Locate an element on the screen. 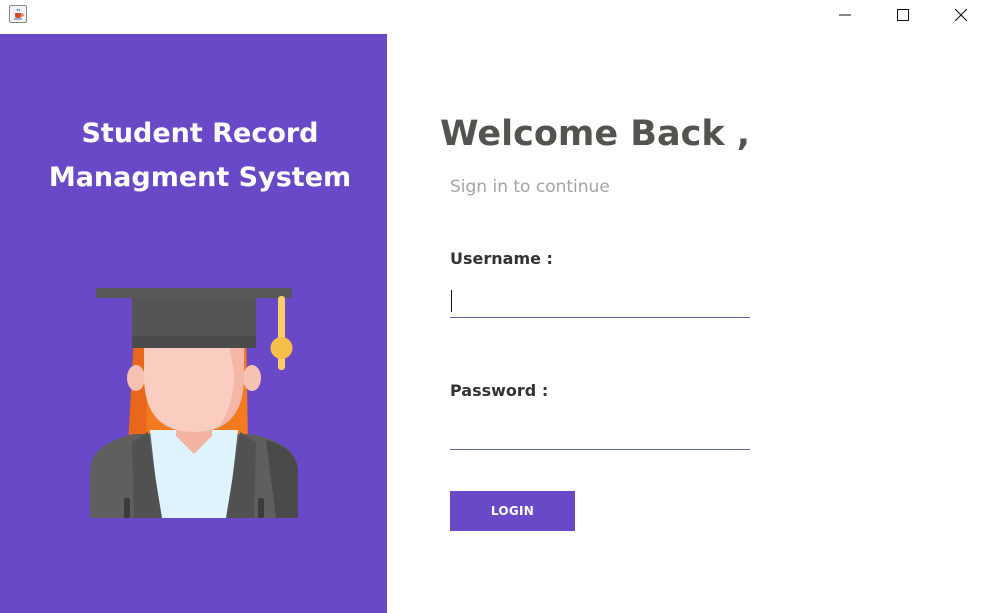 Image resolution: width=990 pixels, height=613 pixels. system-title-line-2: Managment System is located at coordinates (200, 177).